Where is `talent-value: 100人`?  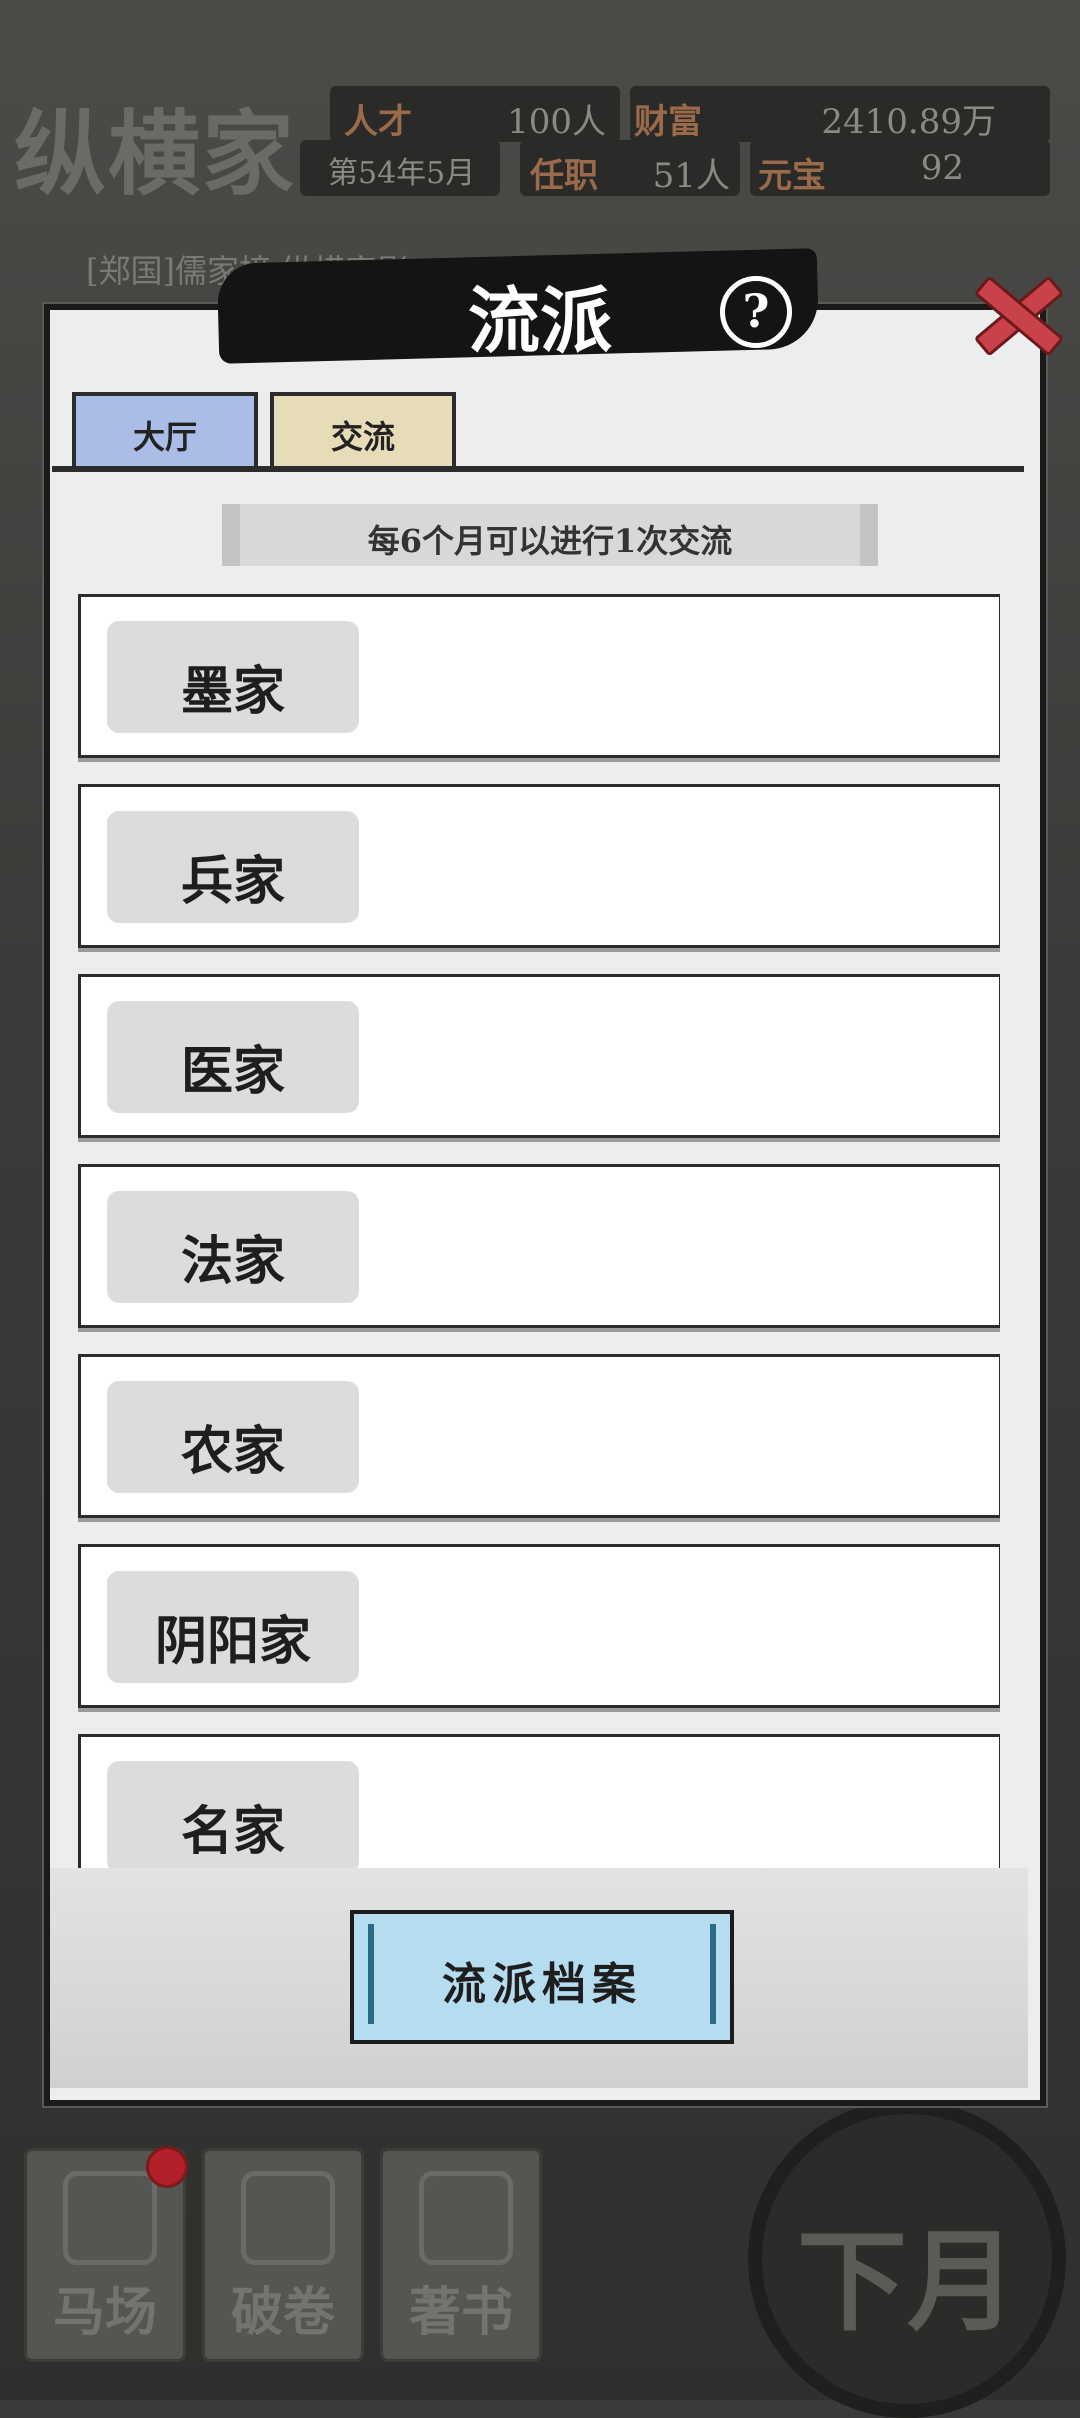
talent-value: 100人 is located at coordinates (556, 122).